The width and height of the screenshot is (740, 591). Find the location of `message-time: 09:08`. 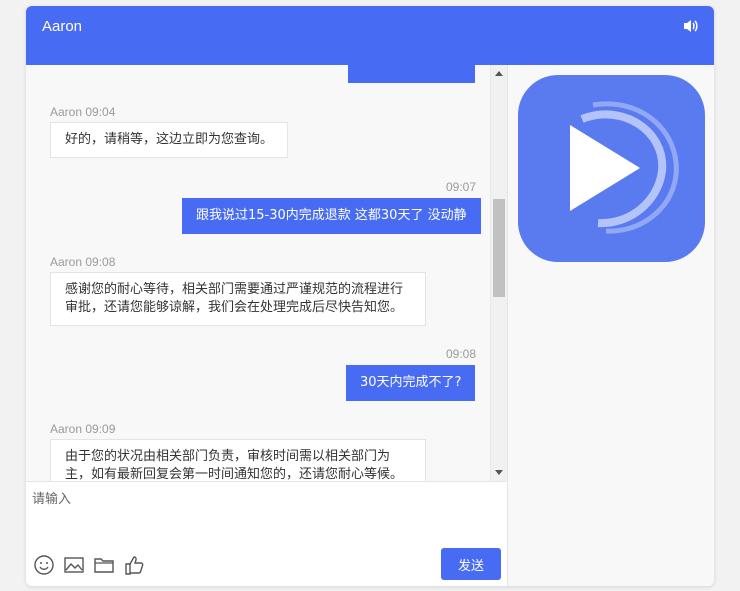

message-time: 09:08 is located at coordinates (461, 354).